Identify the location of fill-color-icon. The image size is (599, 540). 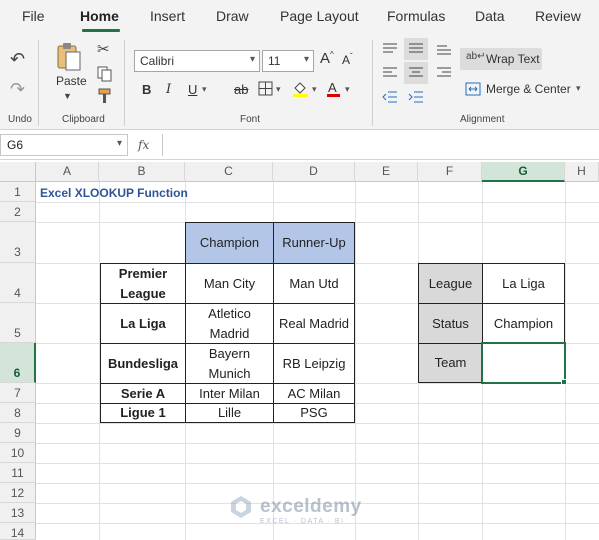
(300, 90).